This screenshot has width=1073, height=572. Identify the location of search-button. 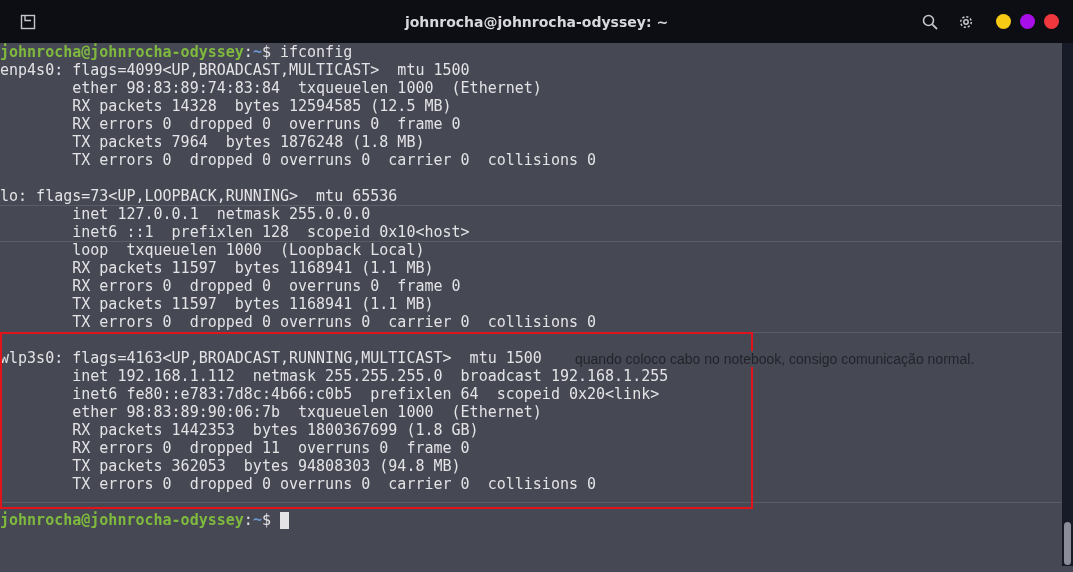
(930, 21).